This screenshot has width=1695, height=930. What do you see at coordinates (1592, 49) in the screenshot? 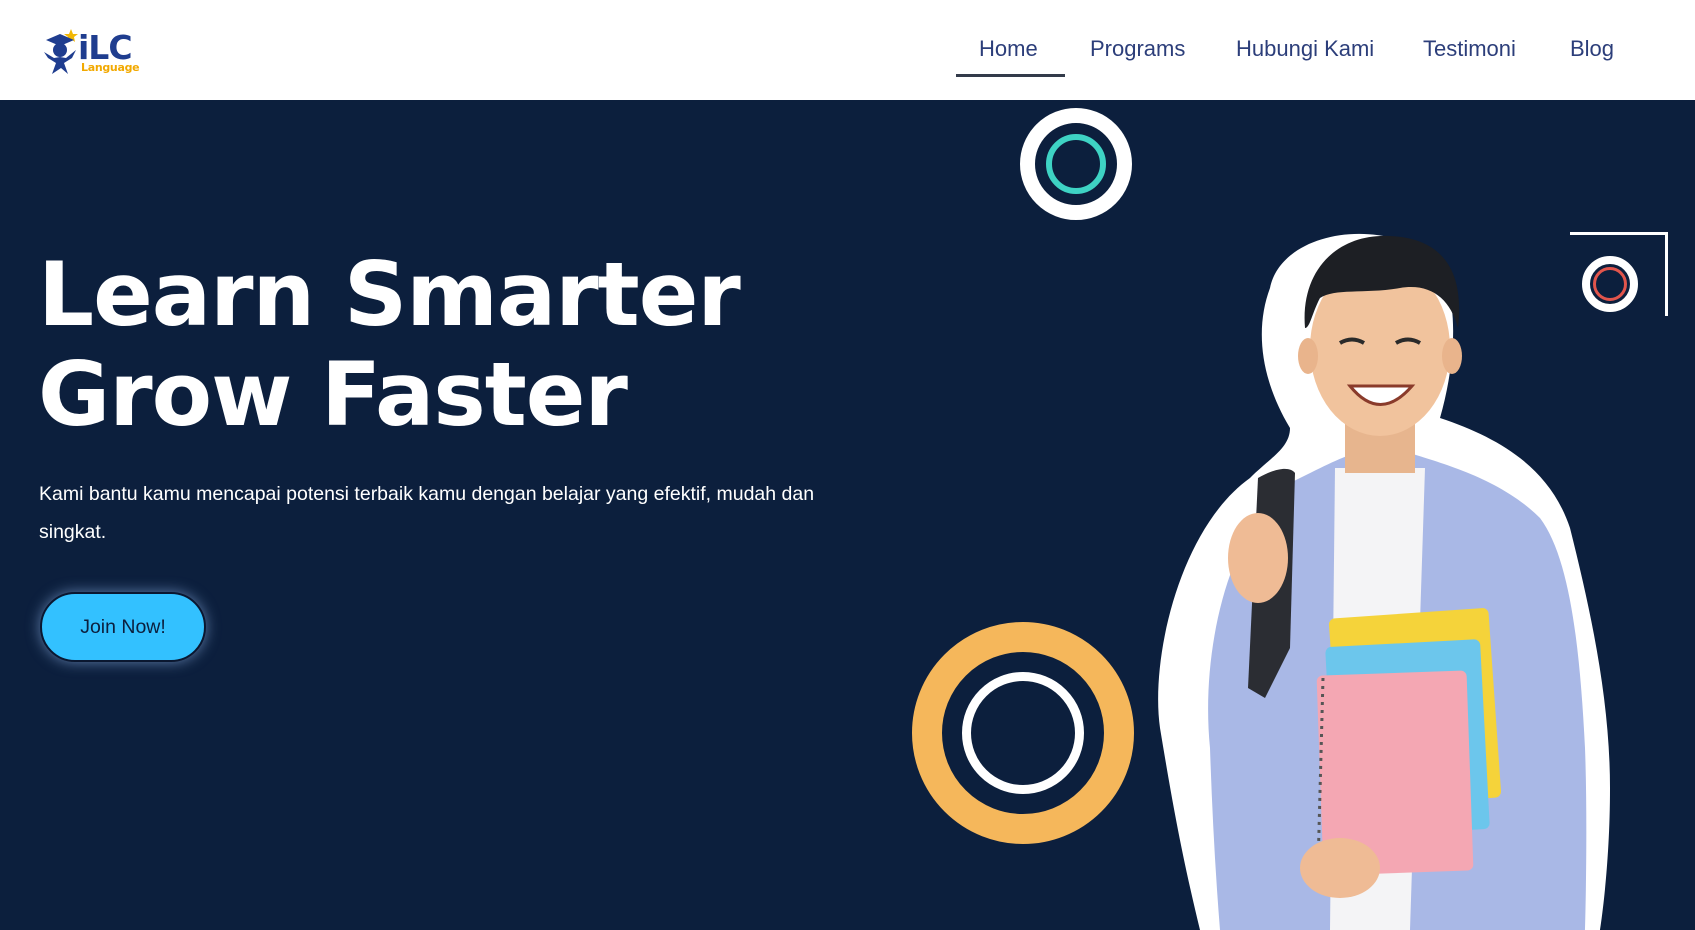
I see `nav-blog: Blog` at bounding box center [1592, 49].